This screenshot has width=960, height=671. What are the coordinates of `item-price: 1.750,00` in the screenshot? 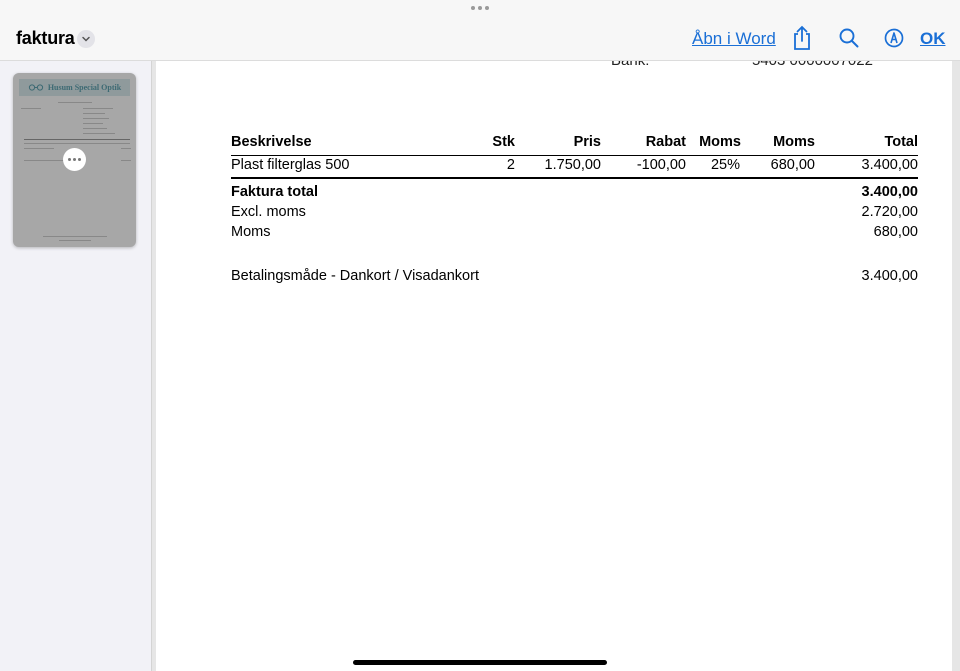 It's located at (572, 165).